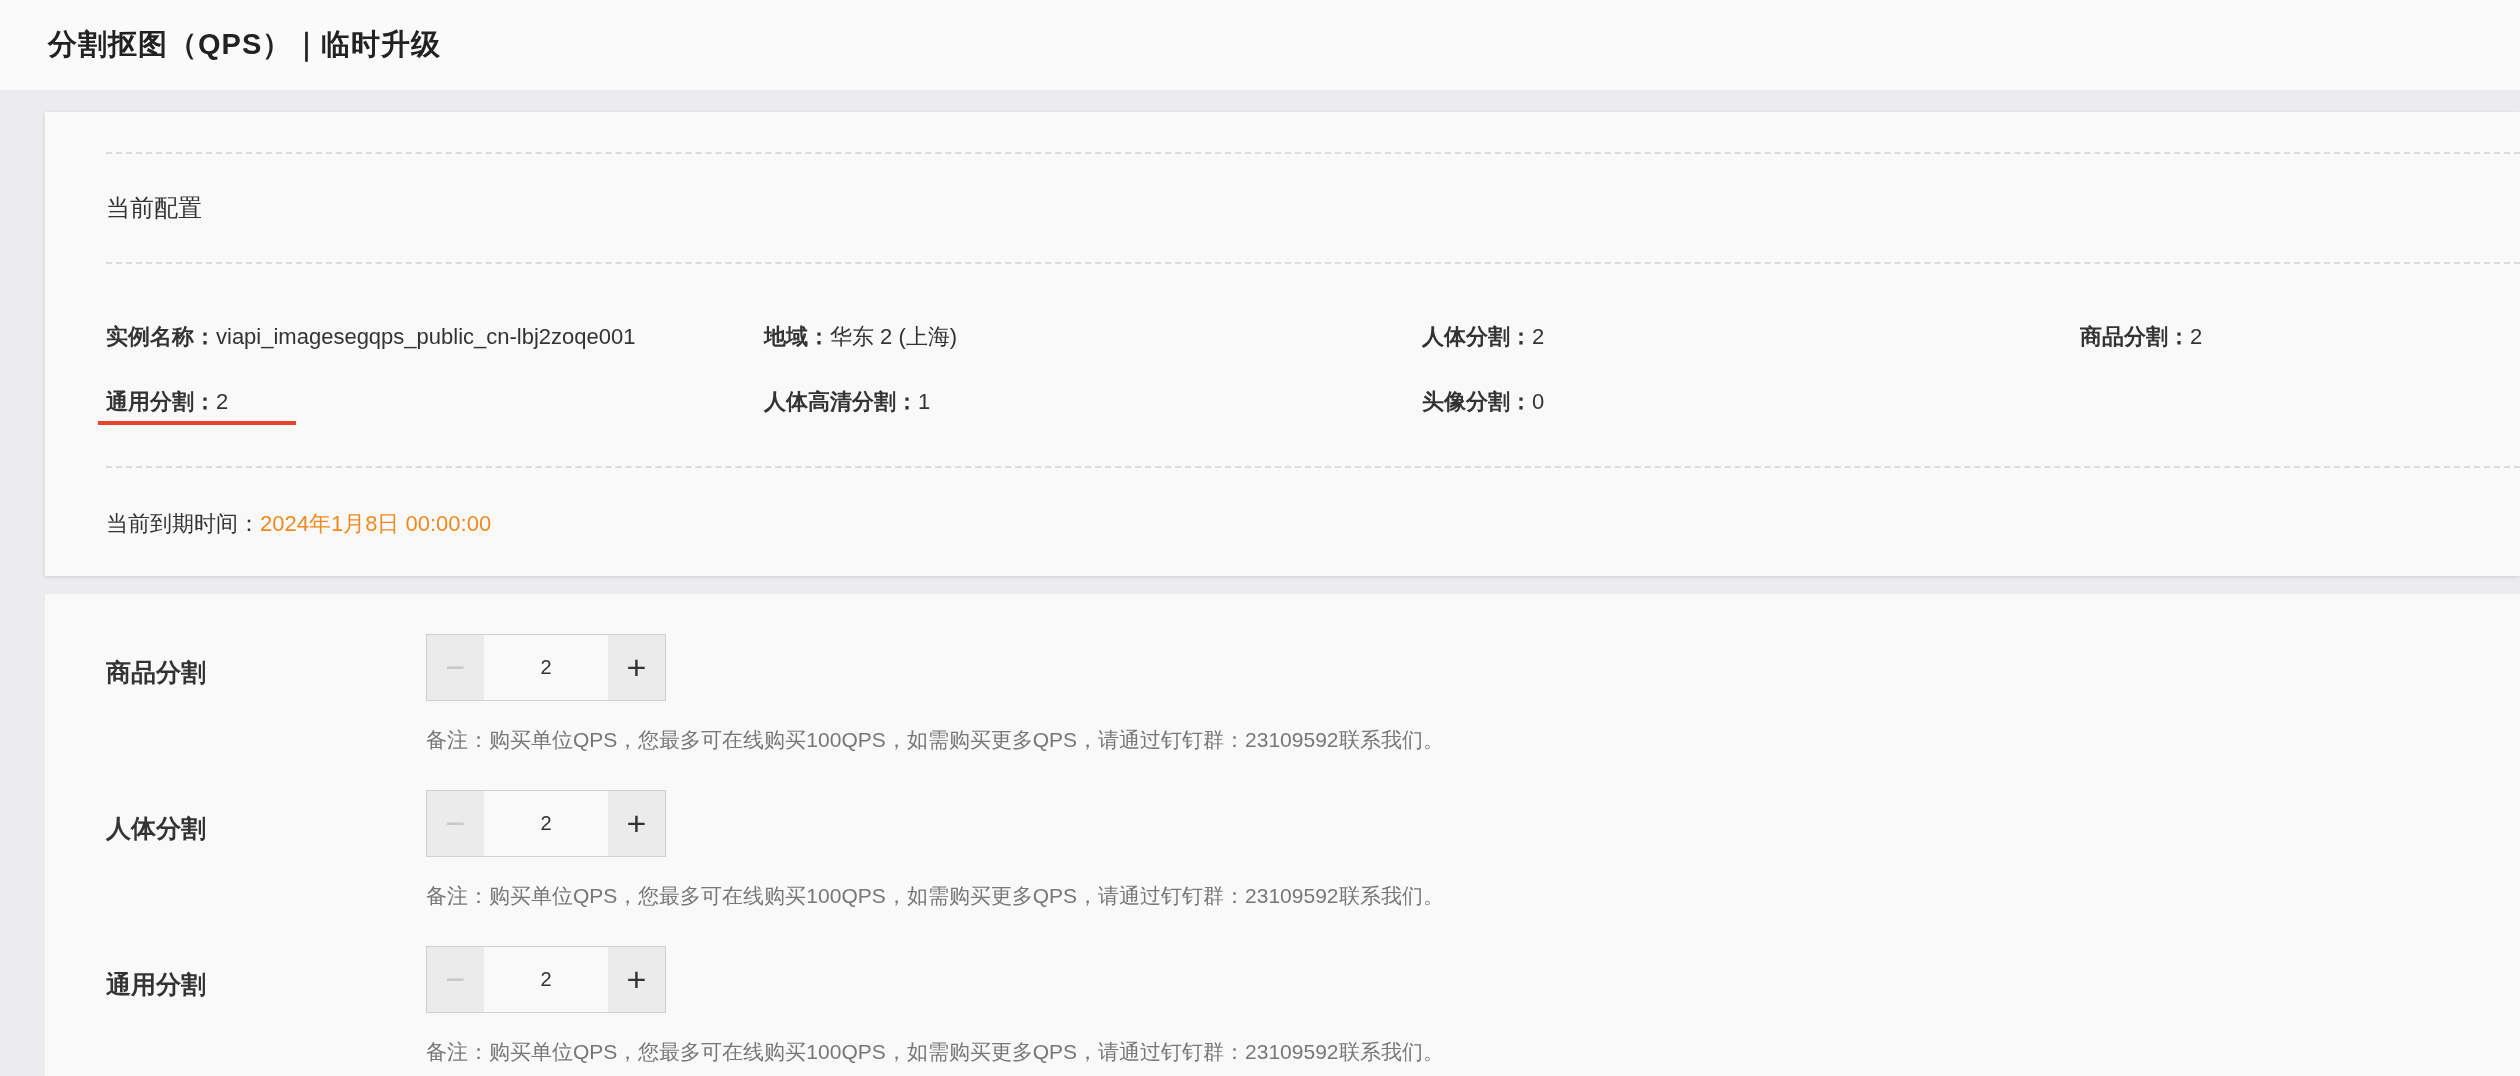  I want to click on field-value: 华东 2 (上海), so click(894, 336).